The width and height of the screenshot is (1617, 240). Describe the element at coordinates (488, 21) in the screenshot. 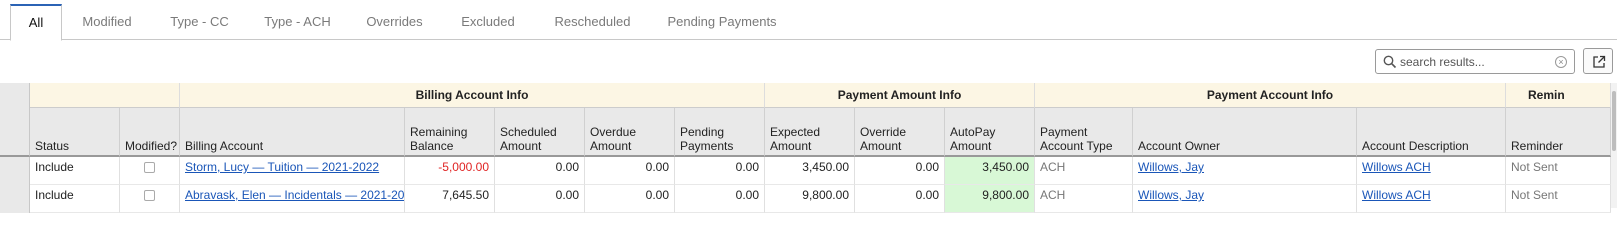

I see `tab-excluded: Excluded` at that location.